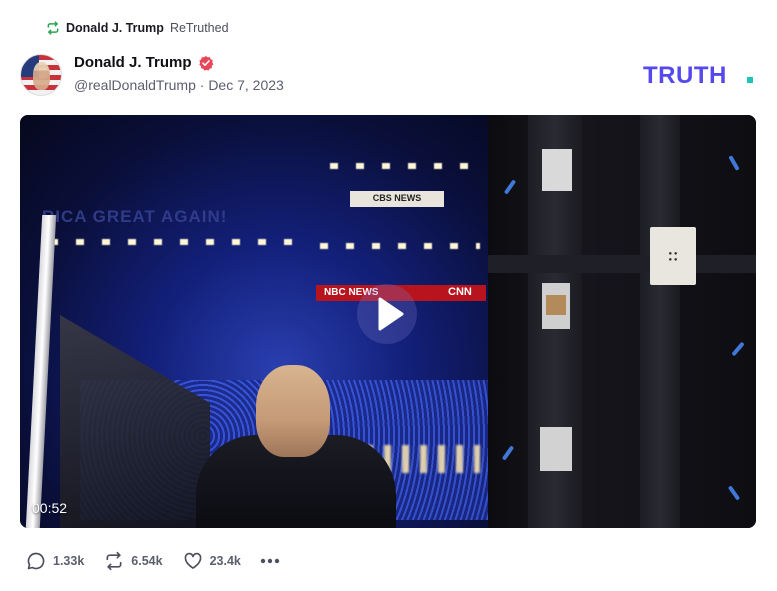  I want to click on svg-text: TRUTH, so click(685, 74).